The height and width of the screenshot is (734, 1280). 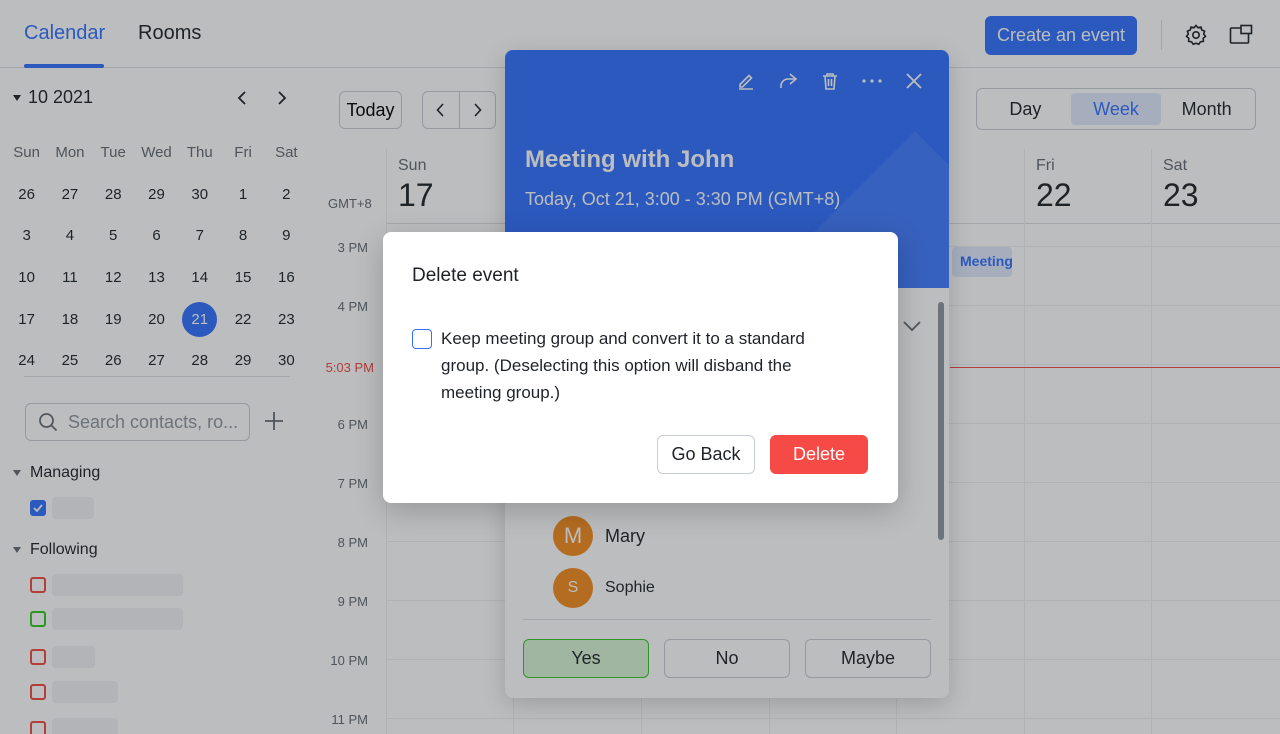 What do you see at coordinates (465, 275) in the screenshot?
I see `dialog-title: Delete event` at bounding box center [465, 275].